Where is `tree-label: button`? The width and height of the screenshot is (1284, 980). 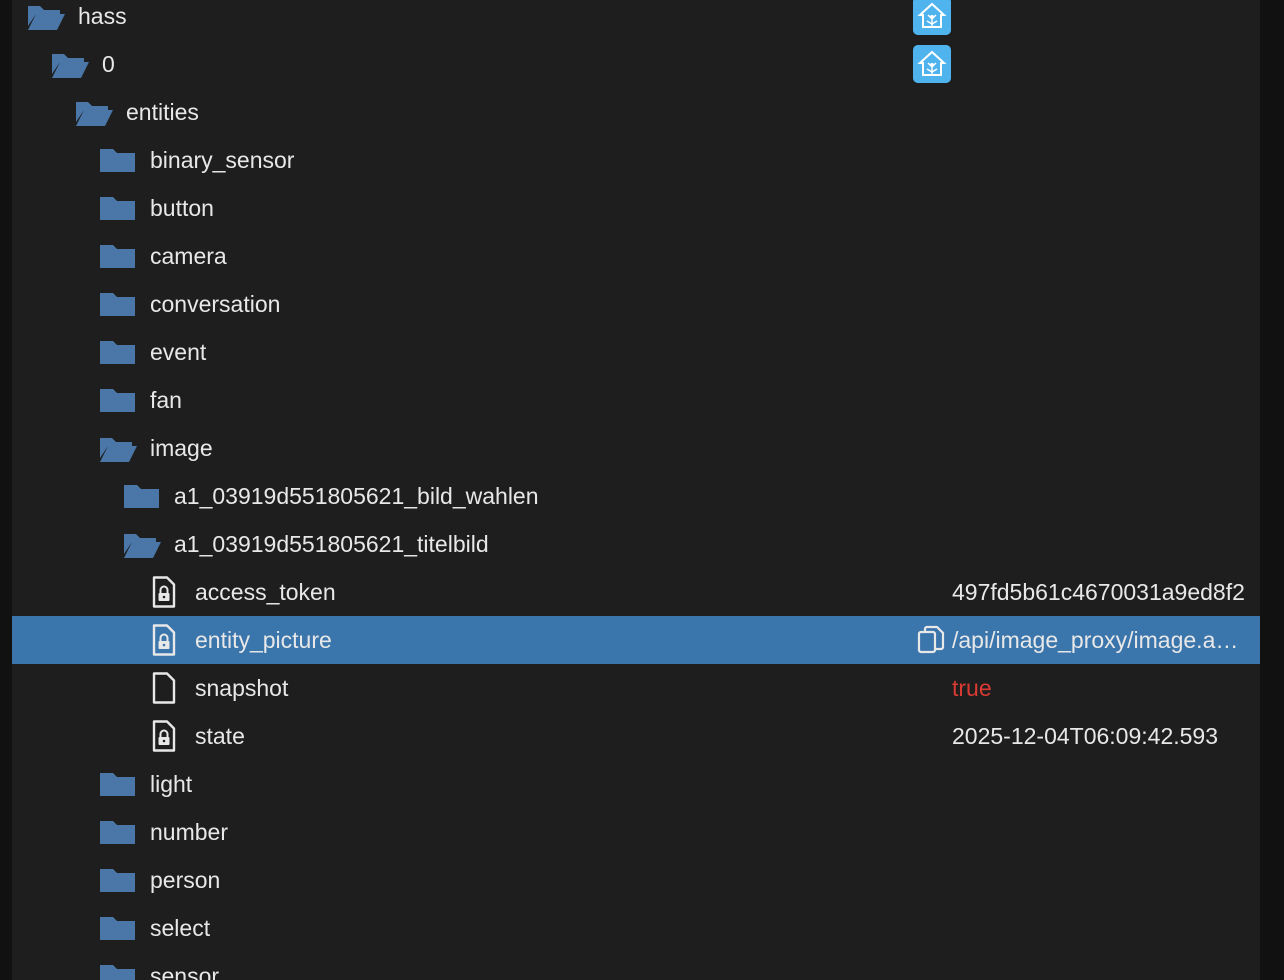 tree-label: button is located at coordinates (182, 208).